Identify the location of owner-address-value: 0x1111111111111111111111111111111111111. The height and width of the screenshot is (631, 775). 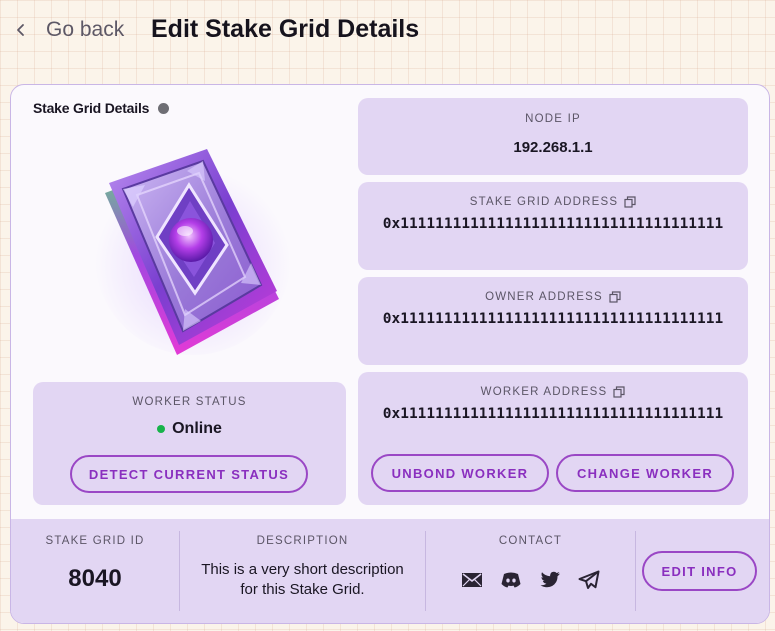
(553, 319).